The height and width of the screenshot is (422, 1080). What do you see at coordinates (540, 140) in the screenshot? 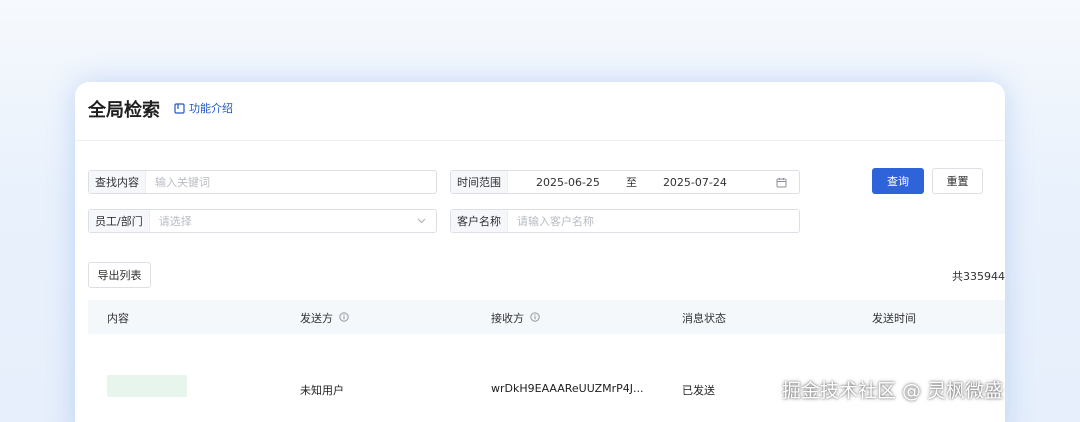
I see `header-divider` at bounding box center [540, 140].